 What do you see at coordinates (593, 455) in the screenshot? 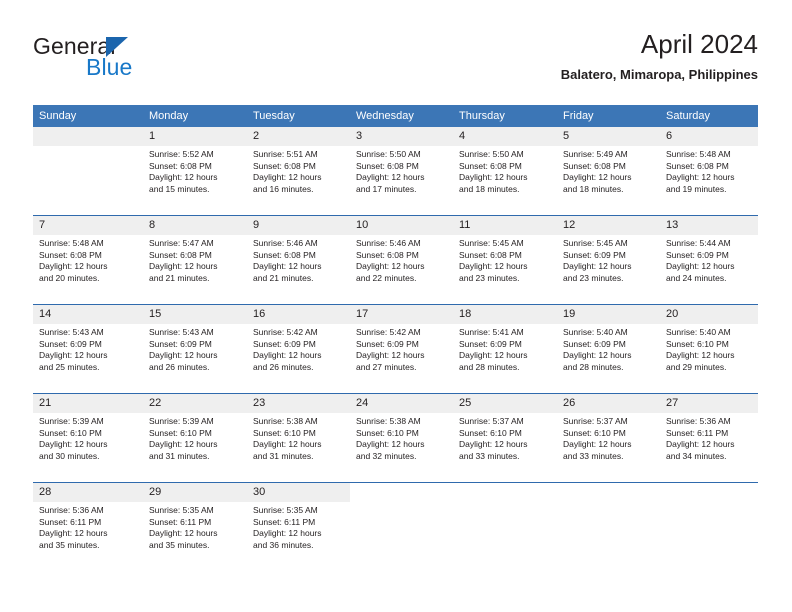
I see `calendar-day-daylight-line2: and 33 minutes.` at bounding box center [593, 455].